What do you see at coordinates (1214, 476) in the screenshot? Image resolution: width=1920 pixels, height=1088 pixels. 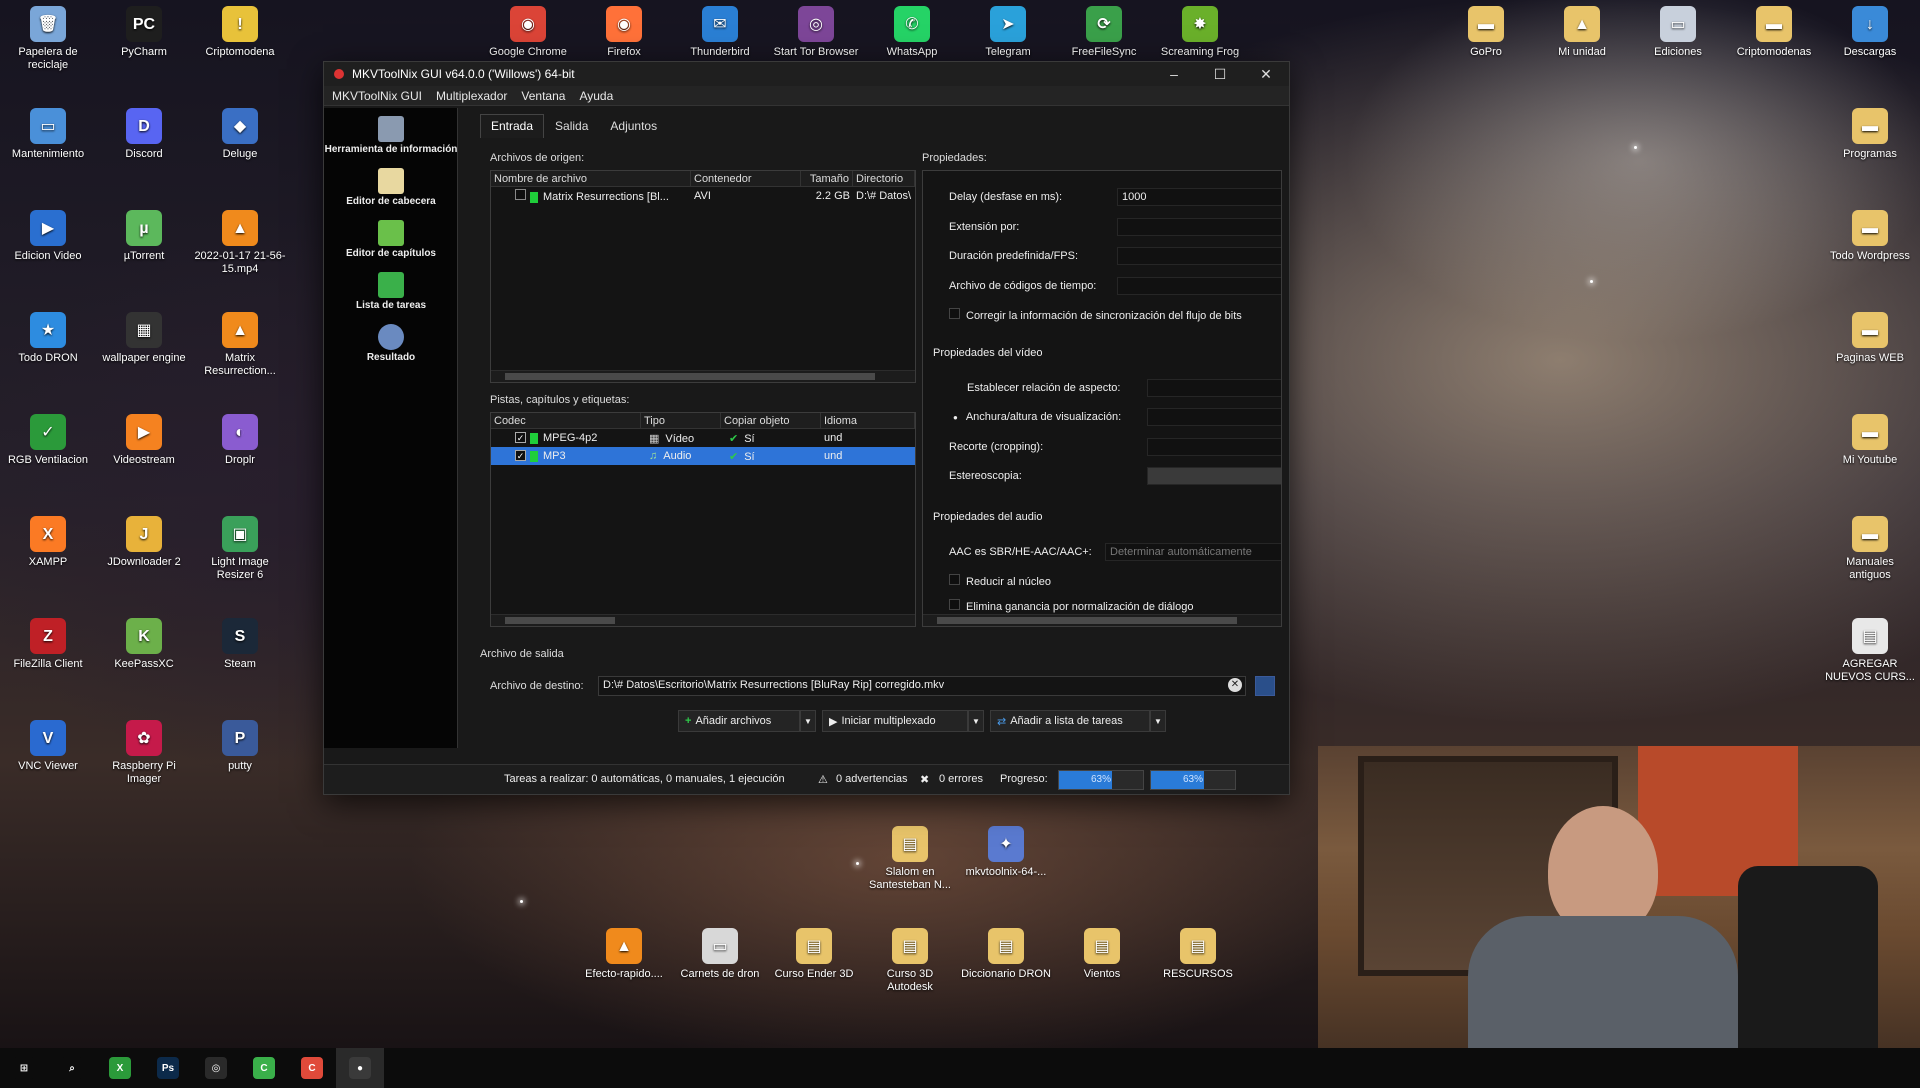 I see `stereo-select` at bounding box center [1214, 476].